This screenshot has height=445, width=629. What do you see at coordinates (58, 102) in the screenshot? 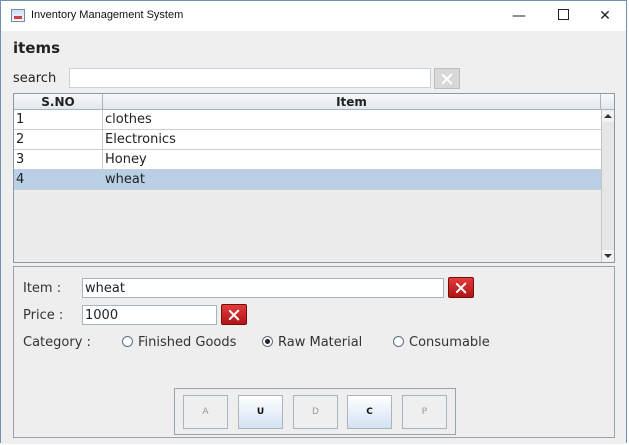
I see `column-header-sno: S.NO` at bounding box center [58, 102].